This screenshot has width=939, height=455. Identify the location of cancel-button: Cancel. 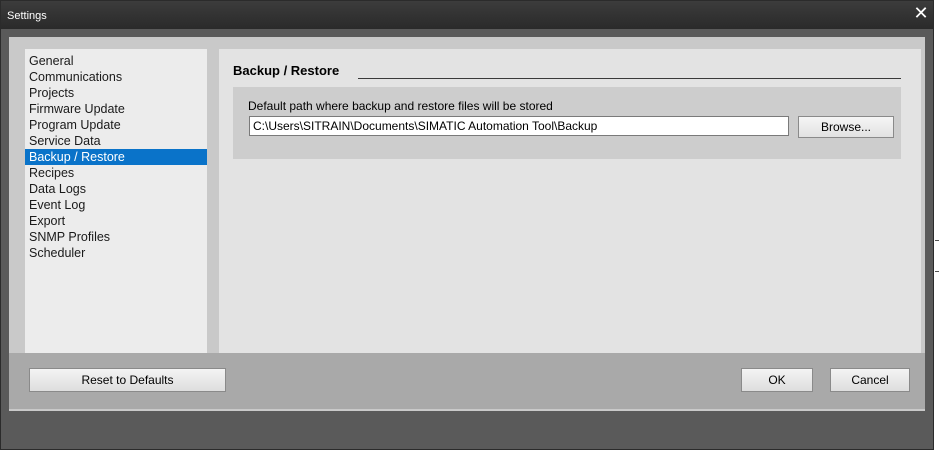
(870, 380).